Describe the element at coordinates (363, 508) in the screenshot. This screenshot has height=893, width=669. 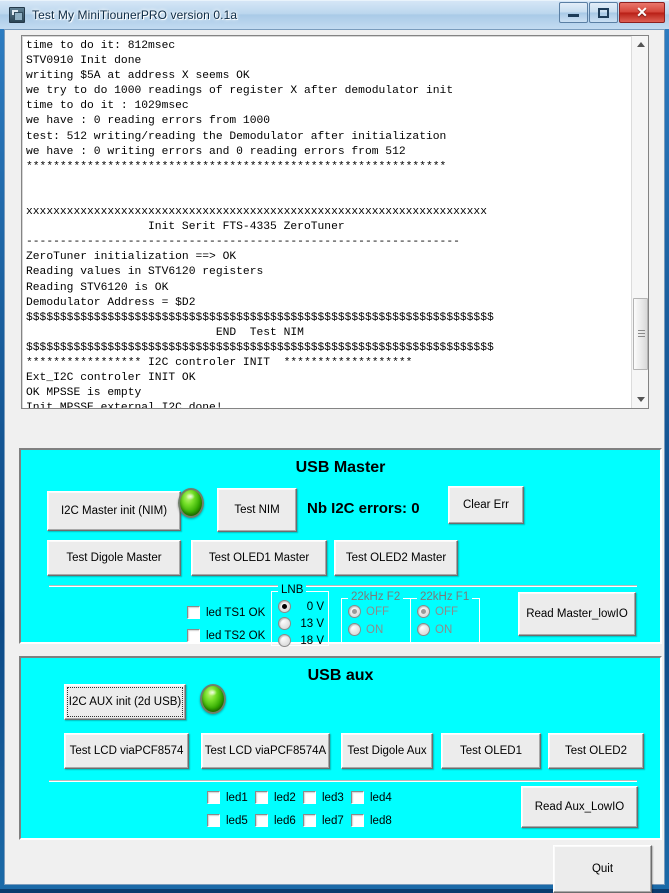
I see `i2c-error-count-label: Nb I2C errors: 0` at that location.